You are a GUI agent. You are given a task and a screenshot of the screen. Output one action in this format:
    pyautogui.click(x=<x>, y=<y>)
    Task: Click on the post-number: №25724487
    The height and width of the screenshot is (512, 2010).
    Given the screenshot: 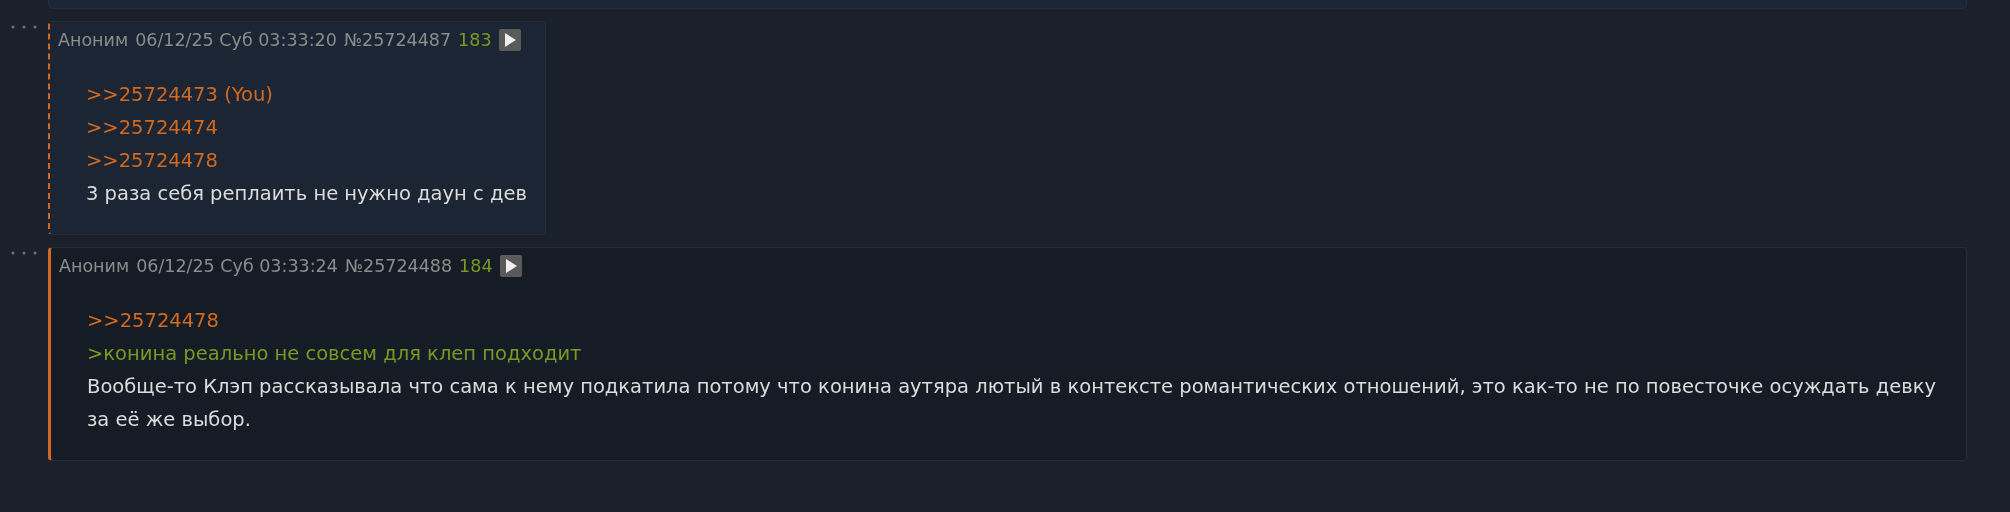 What is the action you would take?
    pyautogui.click(x=397, y=40)
    